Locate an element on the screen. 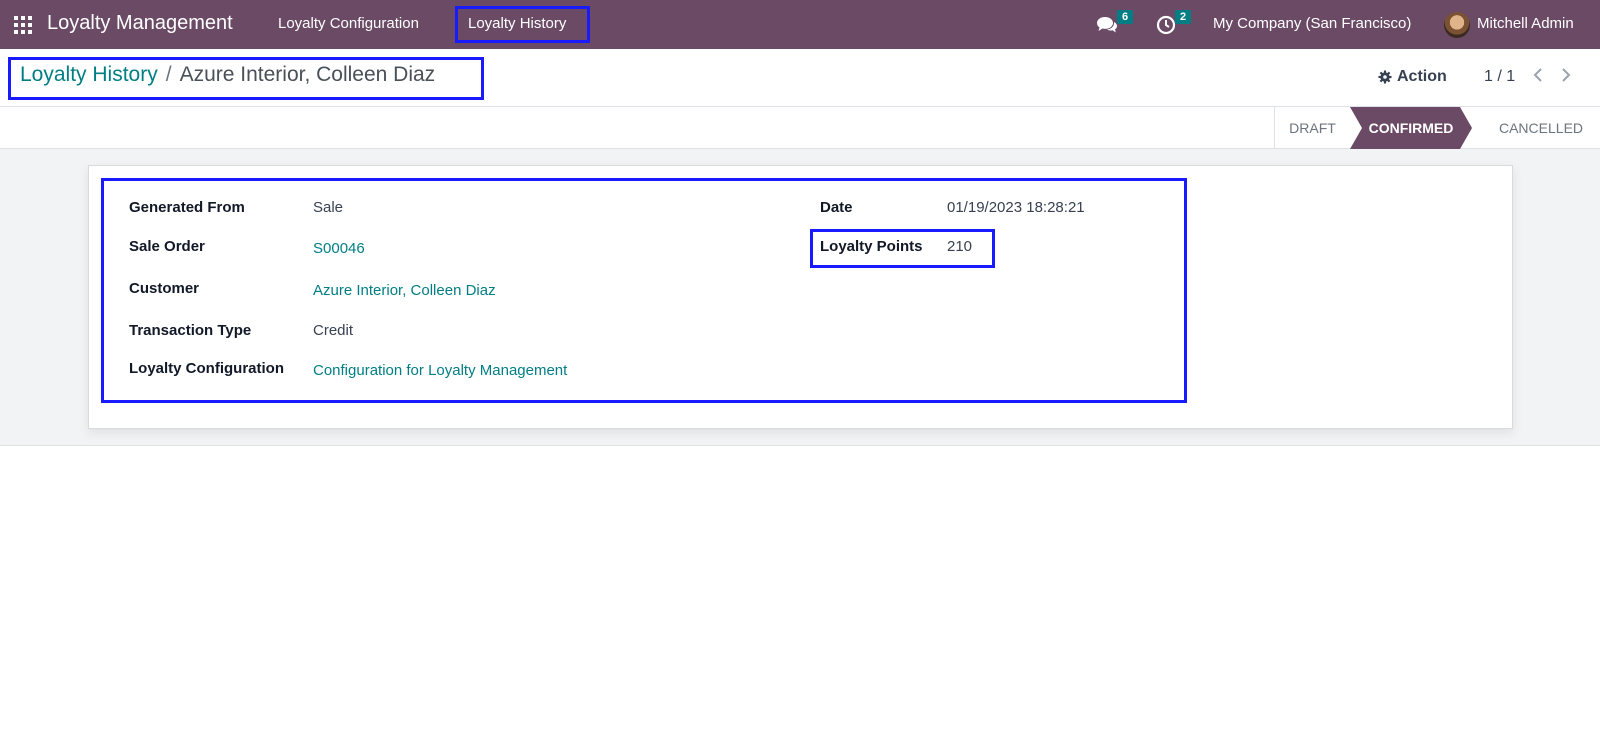  action-button: Action is located at coordinates (1412, 77).